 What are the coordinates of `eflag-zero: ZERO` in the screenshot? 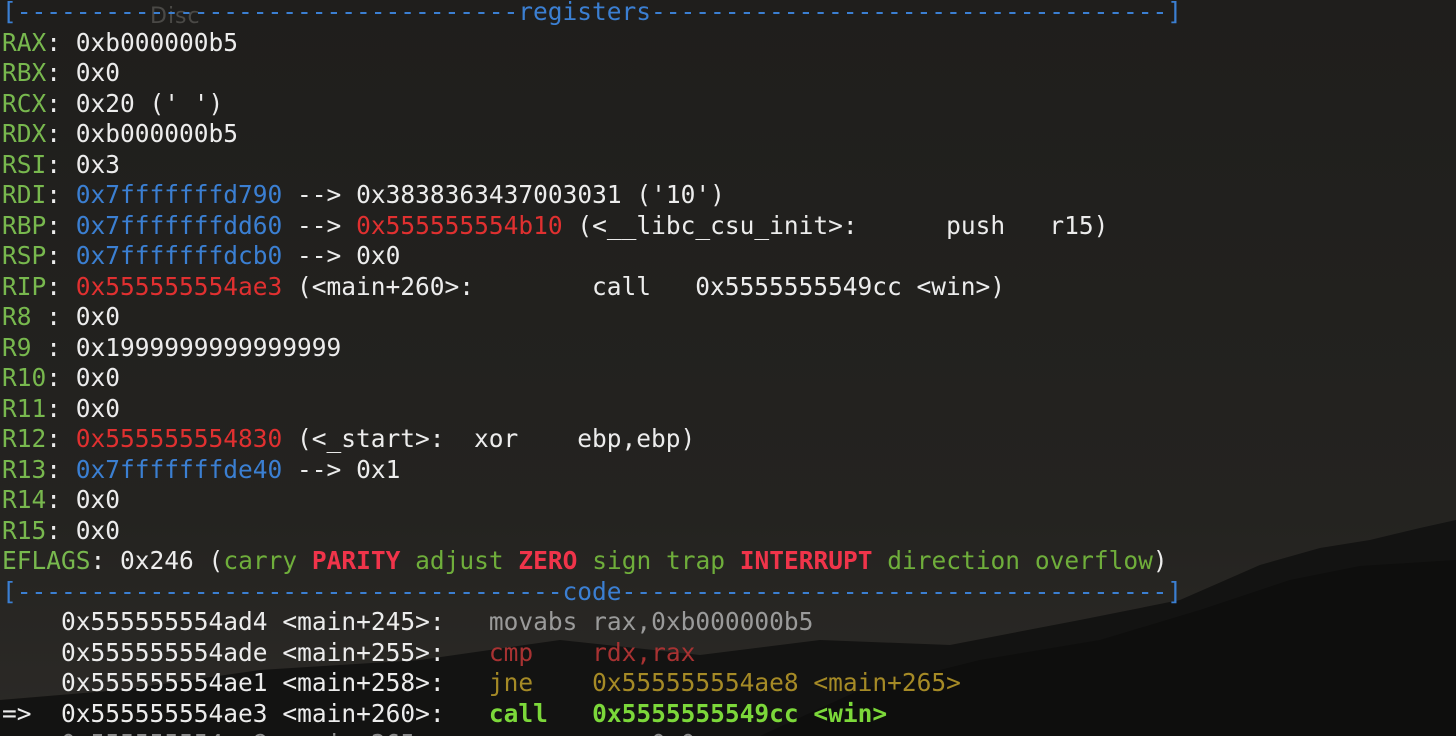 It's located at (548, 560).